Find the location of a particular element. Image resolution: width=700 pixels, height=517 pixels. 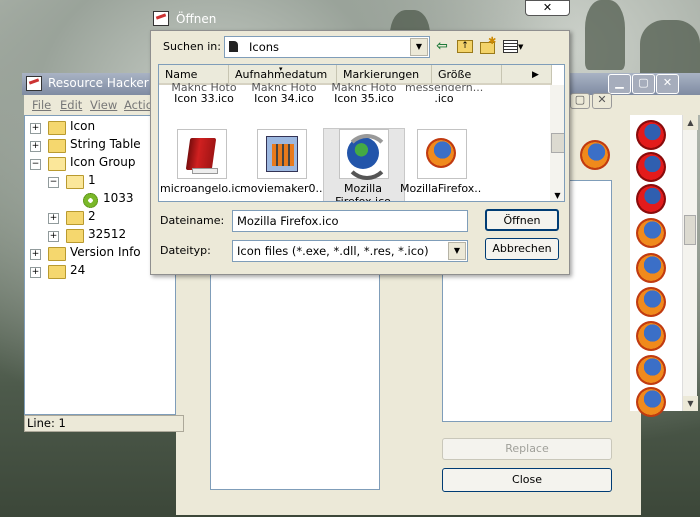

dialog-titlebar: Öffnen is located at coordinates (360, 19).